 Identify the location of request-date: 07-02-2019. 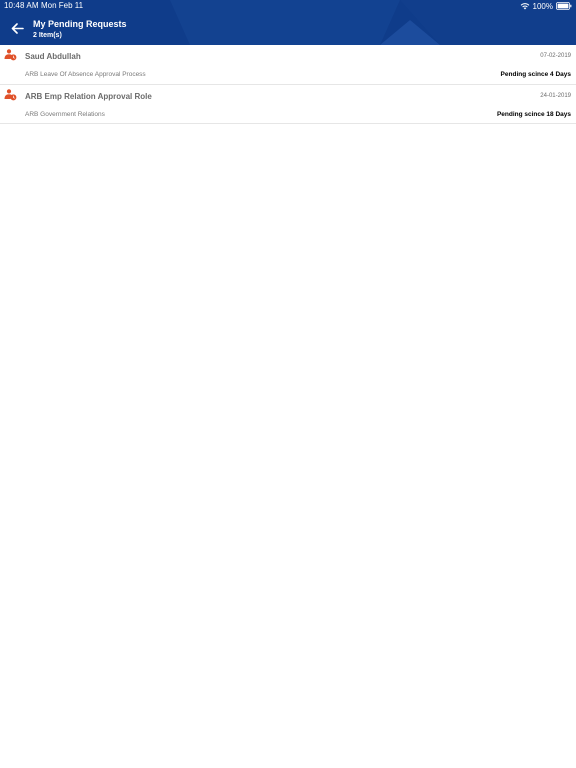
(555, 56).